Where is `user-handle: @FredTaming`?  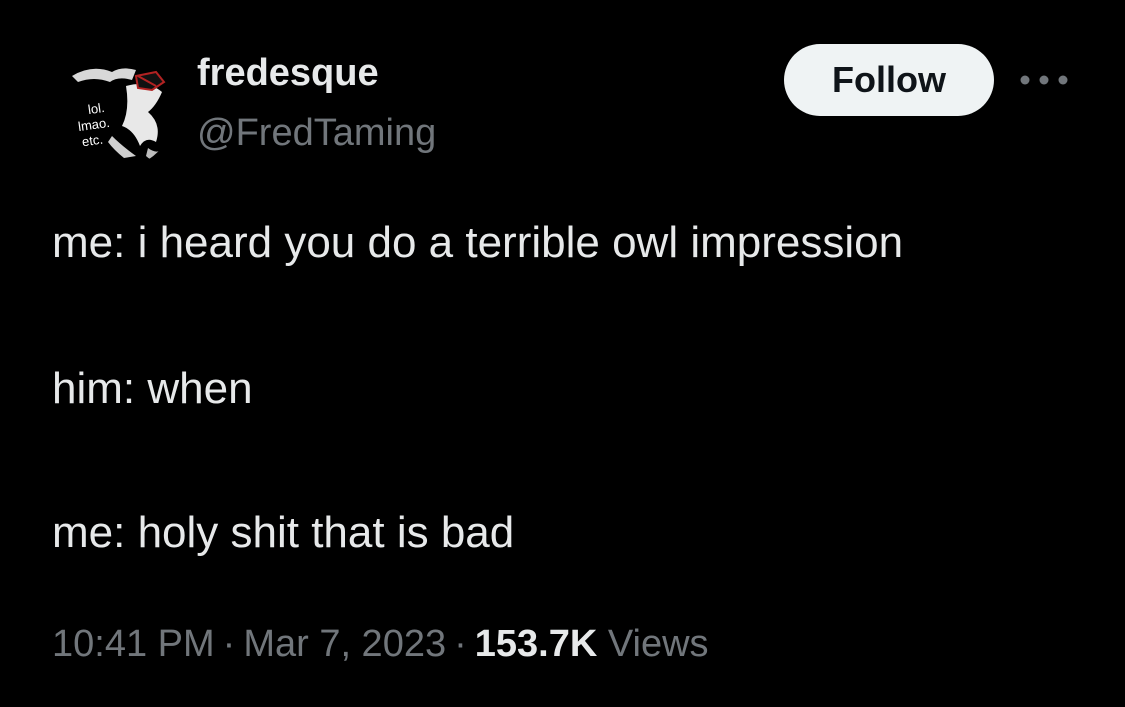 user-handle: @FredTaming is located at coordinates (316, 133).